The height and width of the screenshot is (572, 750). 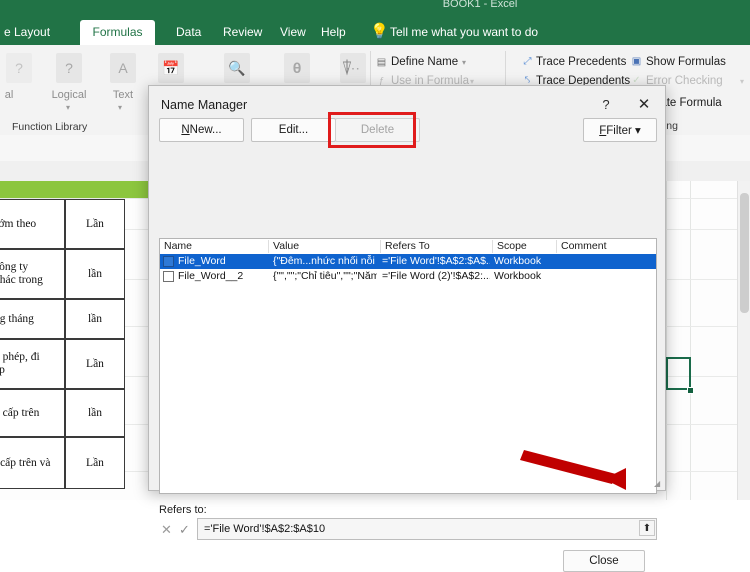 I want to click on function-library-label-al: al, so click(x=9, y=95).